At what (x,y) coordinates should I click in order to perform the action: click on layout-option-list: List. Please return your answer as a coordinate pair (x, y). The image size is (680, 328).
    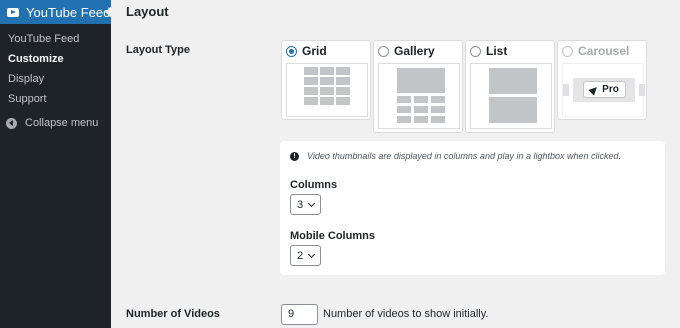
    Looking at the image, I should click on (510, 86).